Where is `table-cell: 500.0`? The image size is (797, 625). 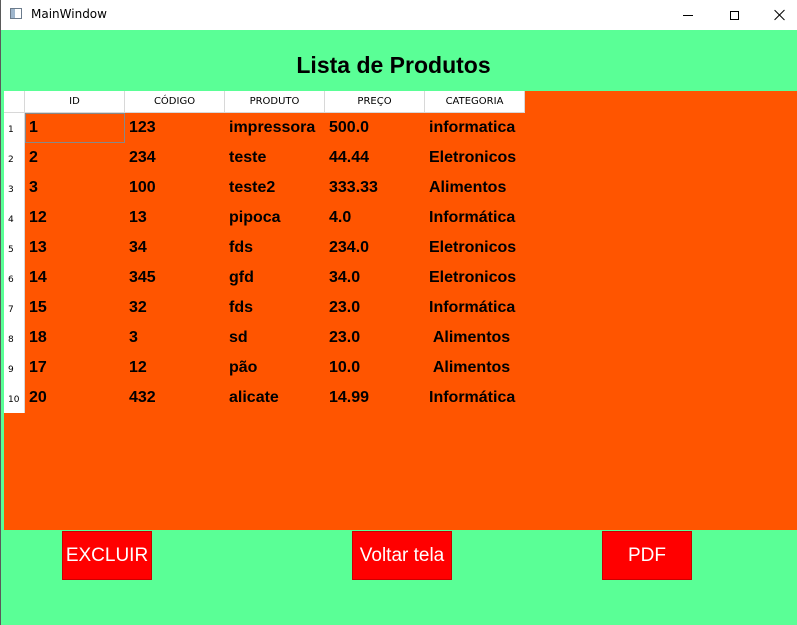
table-cell: 500.0 is located at coordinates (375, 128).